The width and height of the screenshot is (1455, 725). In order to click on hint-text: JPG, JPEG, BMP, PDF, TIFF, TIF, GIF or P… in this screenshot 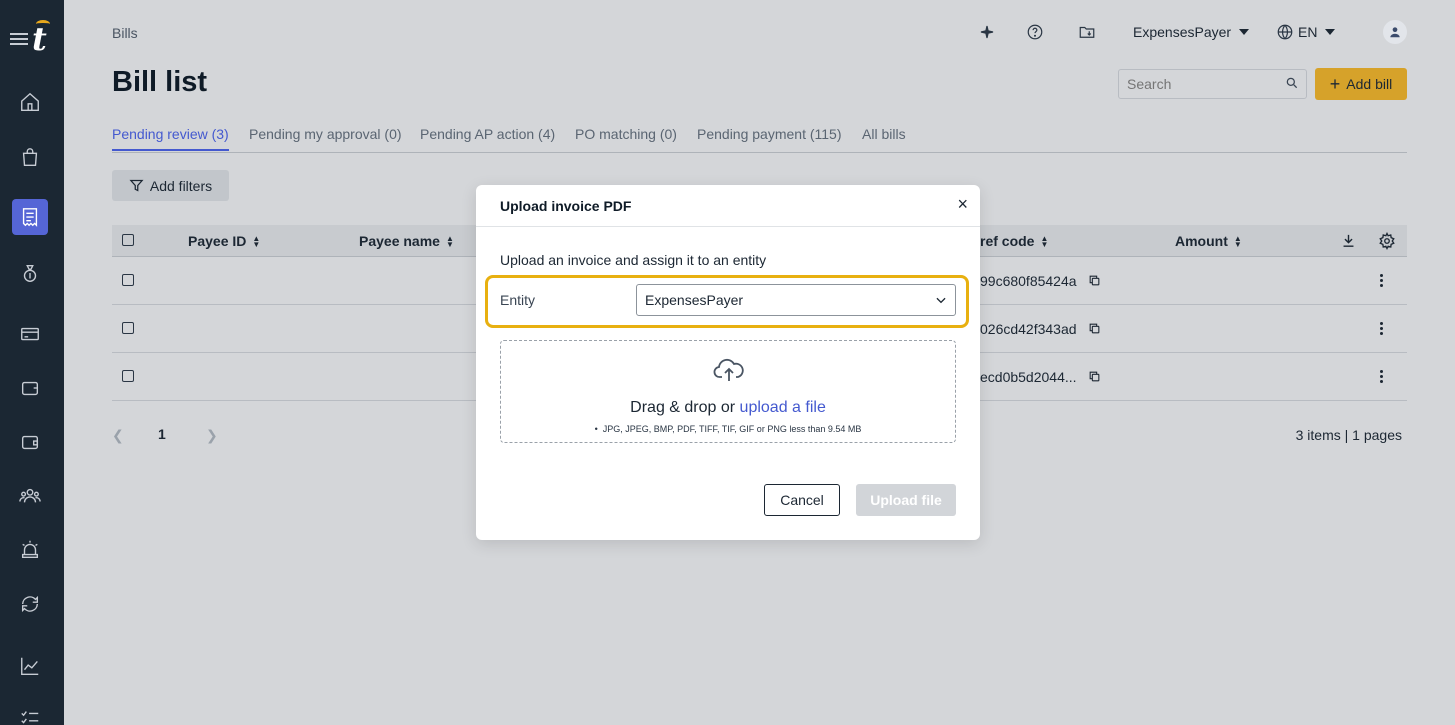, I will do `click(732, 429)`.